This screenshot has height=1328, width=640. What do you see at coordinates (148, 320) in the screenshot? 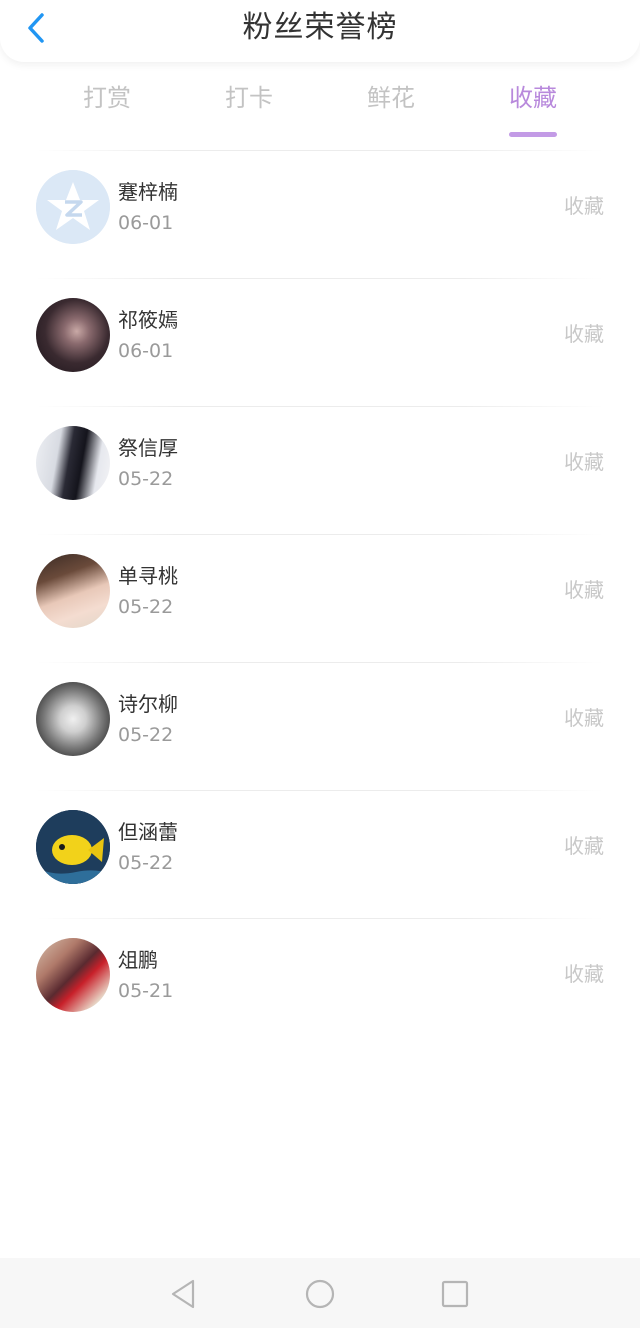
I see `fan-name: 祁筱嫣` at bounding box center [148, 320].